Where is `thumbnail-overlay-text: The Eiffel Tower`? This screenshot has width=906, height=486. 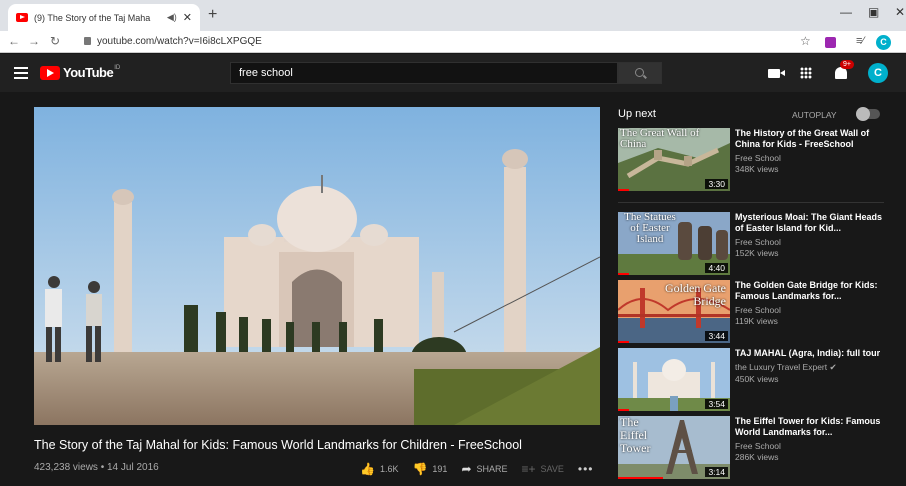 thumbnail-overlay-text: The Eiffel Tower is located at coordinates (635, 435).